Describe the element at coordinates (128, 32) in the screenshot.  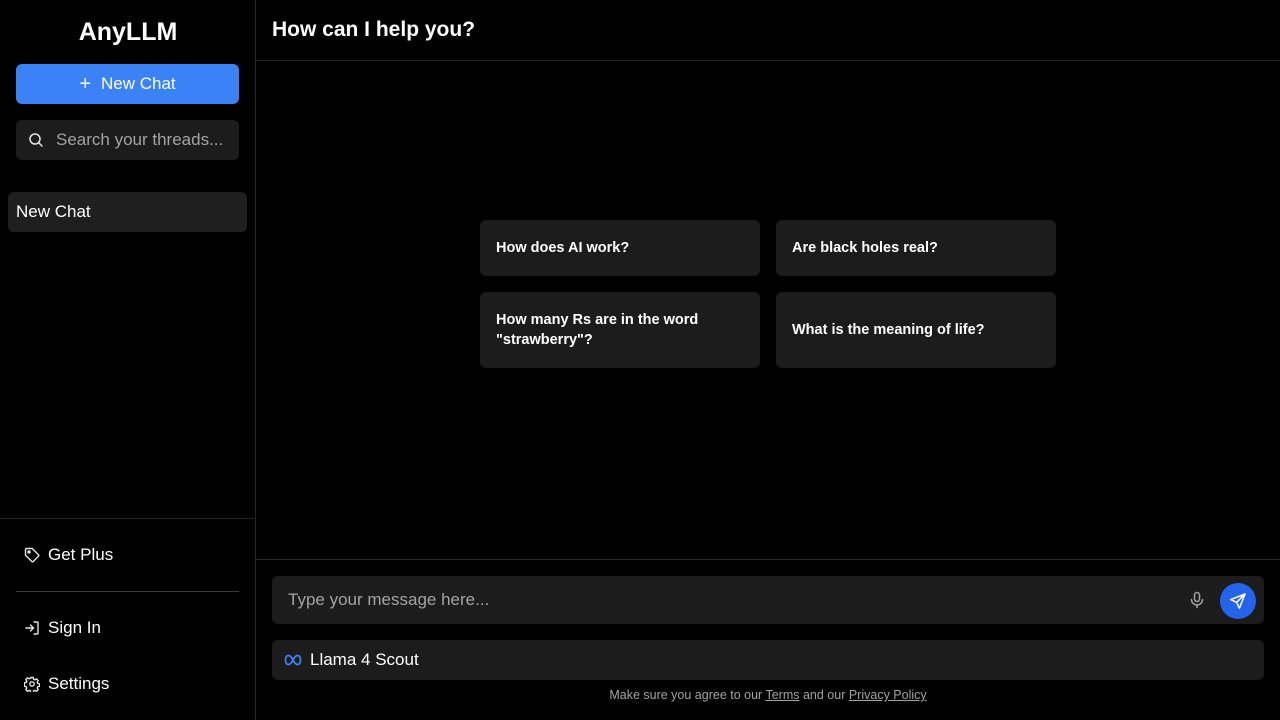
I see `app-logo: AnyLLM` at that location.